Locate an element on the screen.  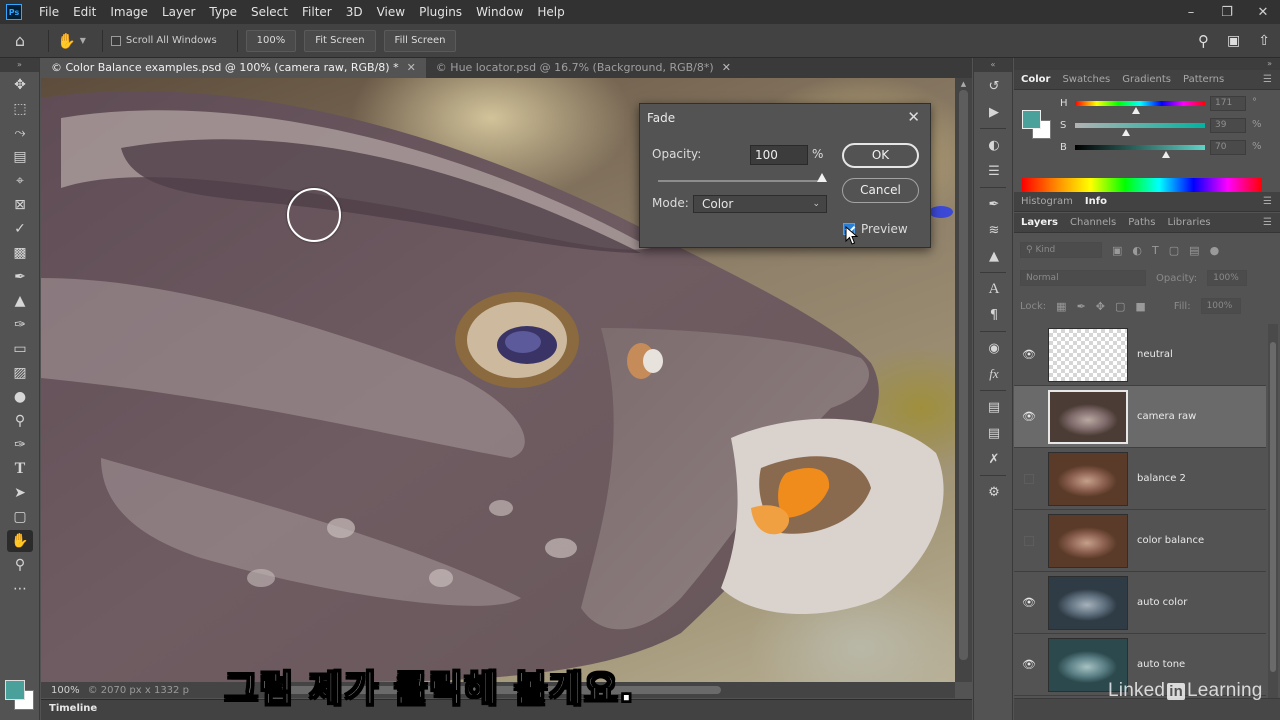
styles-fx-icon: fx is located at coordinates (994, 374).